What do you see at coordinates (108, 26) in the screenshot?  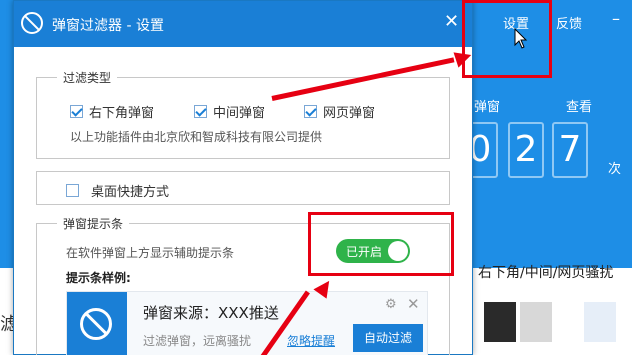 I see `dialog-title: 弹窗过滤器 - 设置` at bounding box center [108, 26].